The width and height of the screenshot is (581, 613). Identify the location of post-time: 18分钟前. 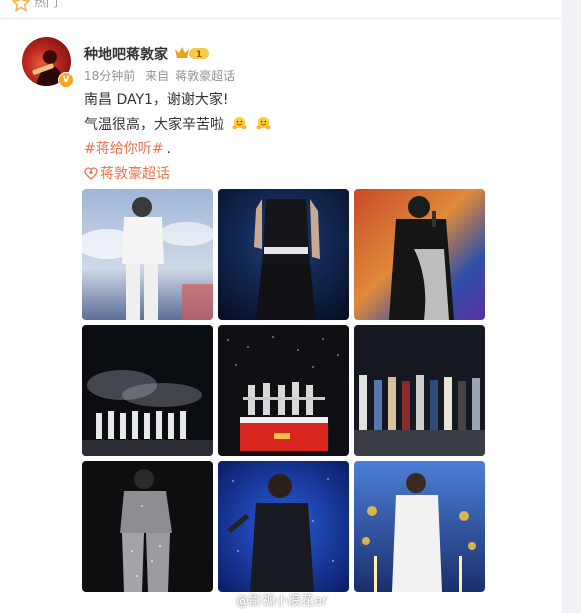
(109, 76).